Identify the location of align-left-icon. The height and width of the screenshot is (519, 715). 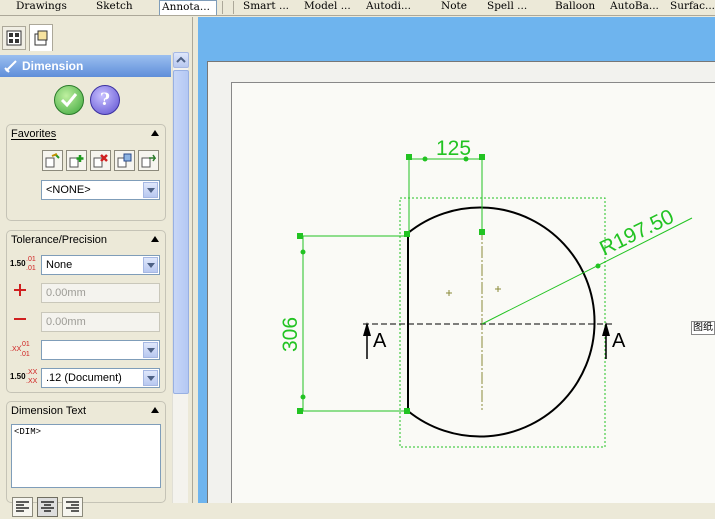
(22, 506).